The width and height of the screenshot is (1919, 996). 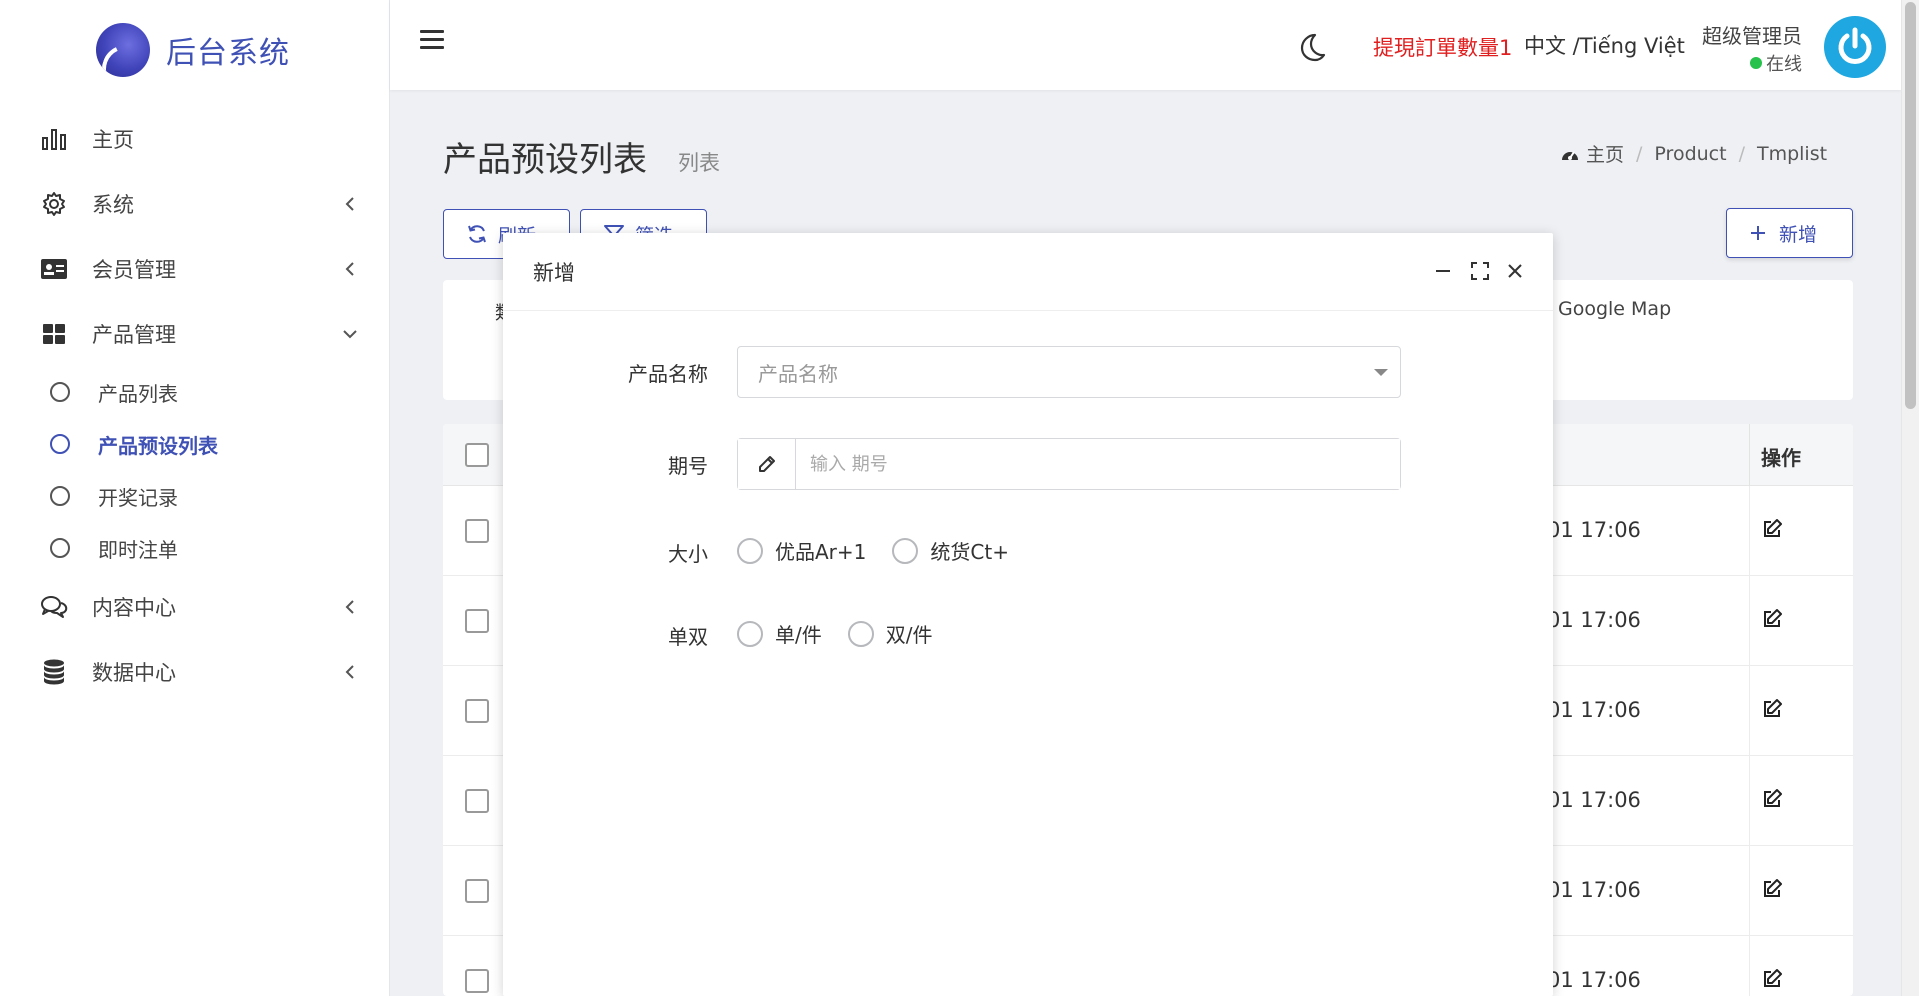 What do you see at coordinates (194, 548) in the screenshot?
I see `sidebar-subitem-live-orders: 即时注单` at bounding box center [194, 548].